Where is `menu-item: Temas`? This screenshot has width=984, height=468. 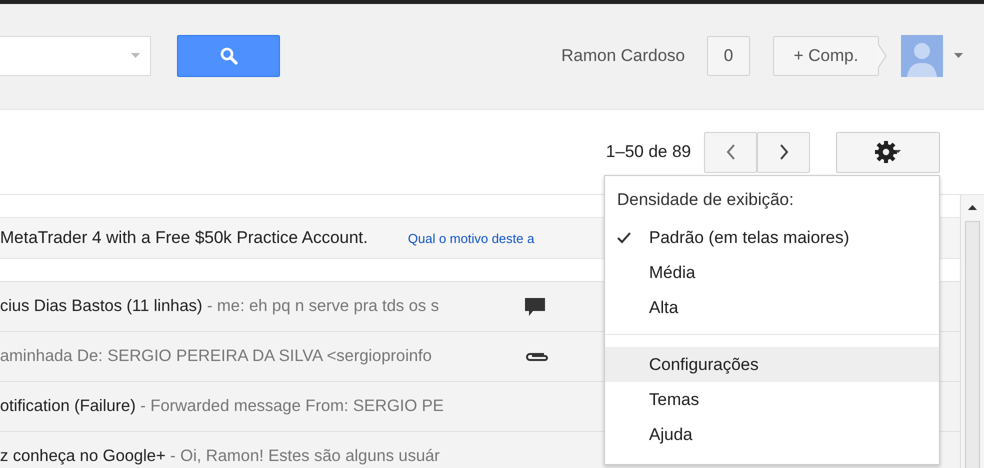 menu-item: Temas is located at coordinates (772, 399).